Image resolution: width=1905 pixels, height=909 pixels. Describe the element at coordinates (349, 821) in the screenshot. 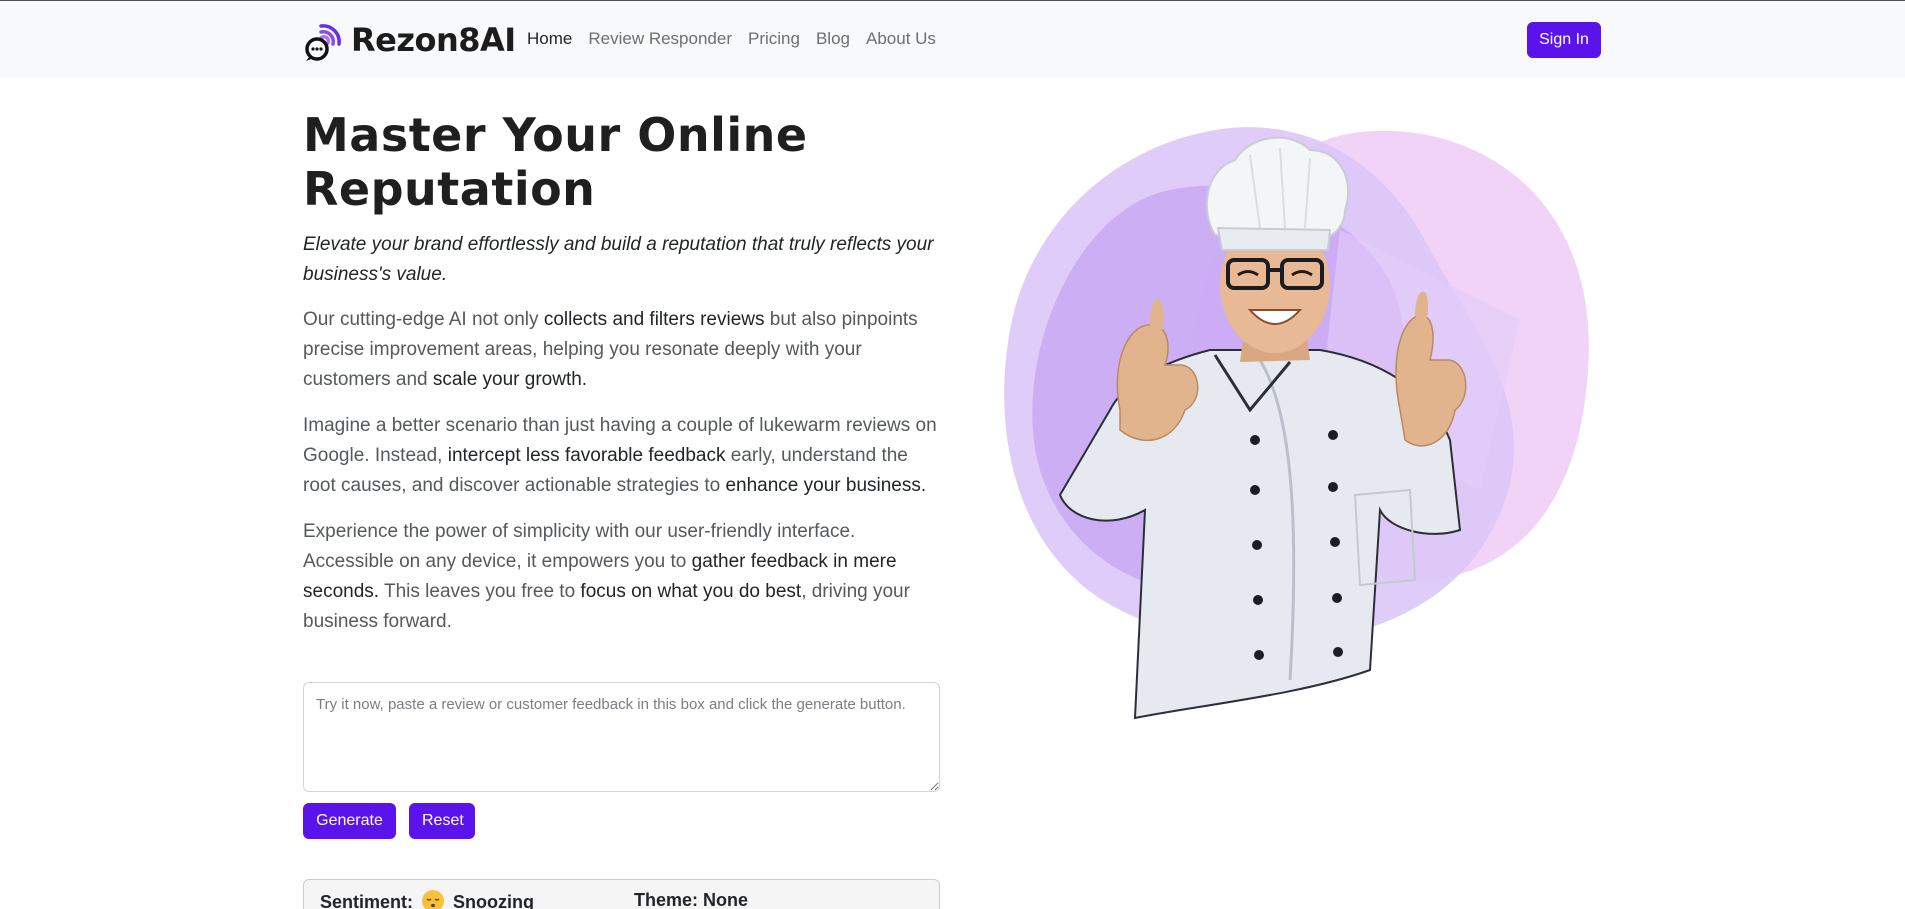

I see `generate-button: Generate` at that location.